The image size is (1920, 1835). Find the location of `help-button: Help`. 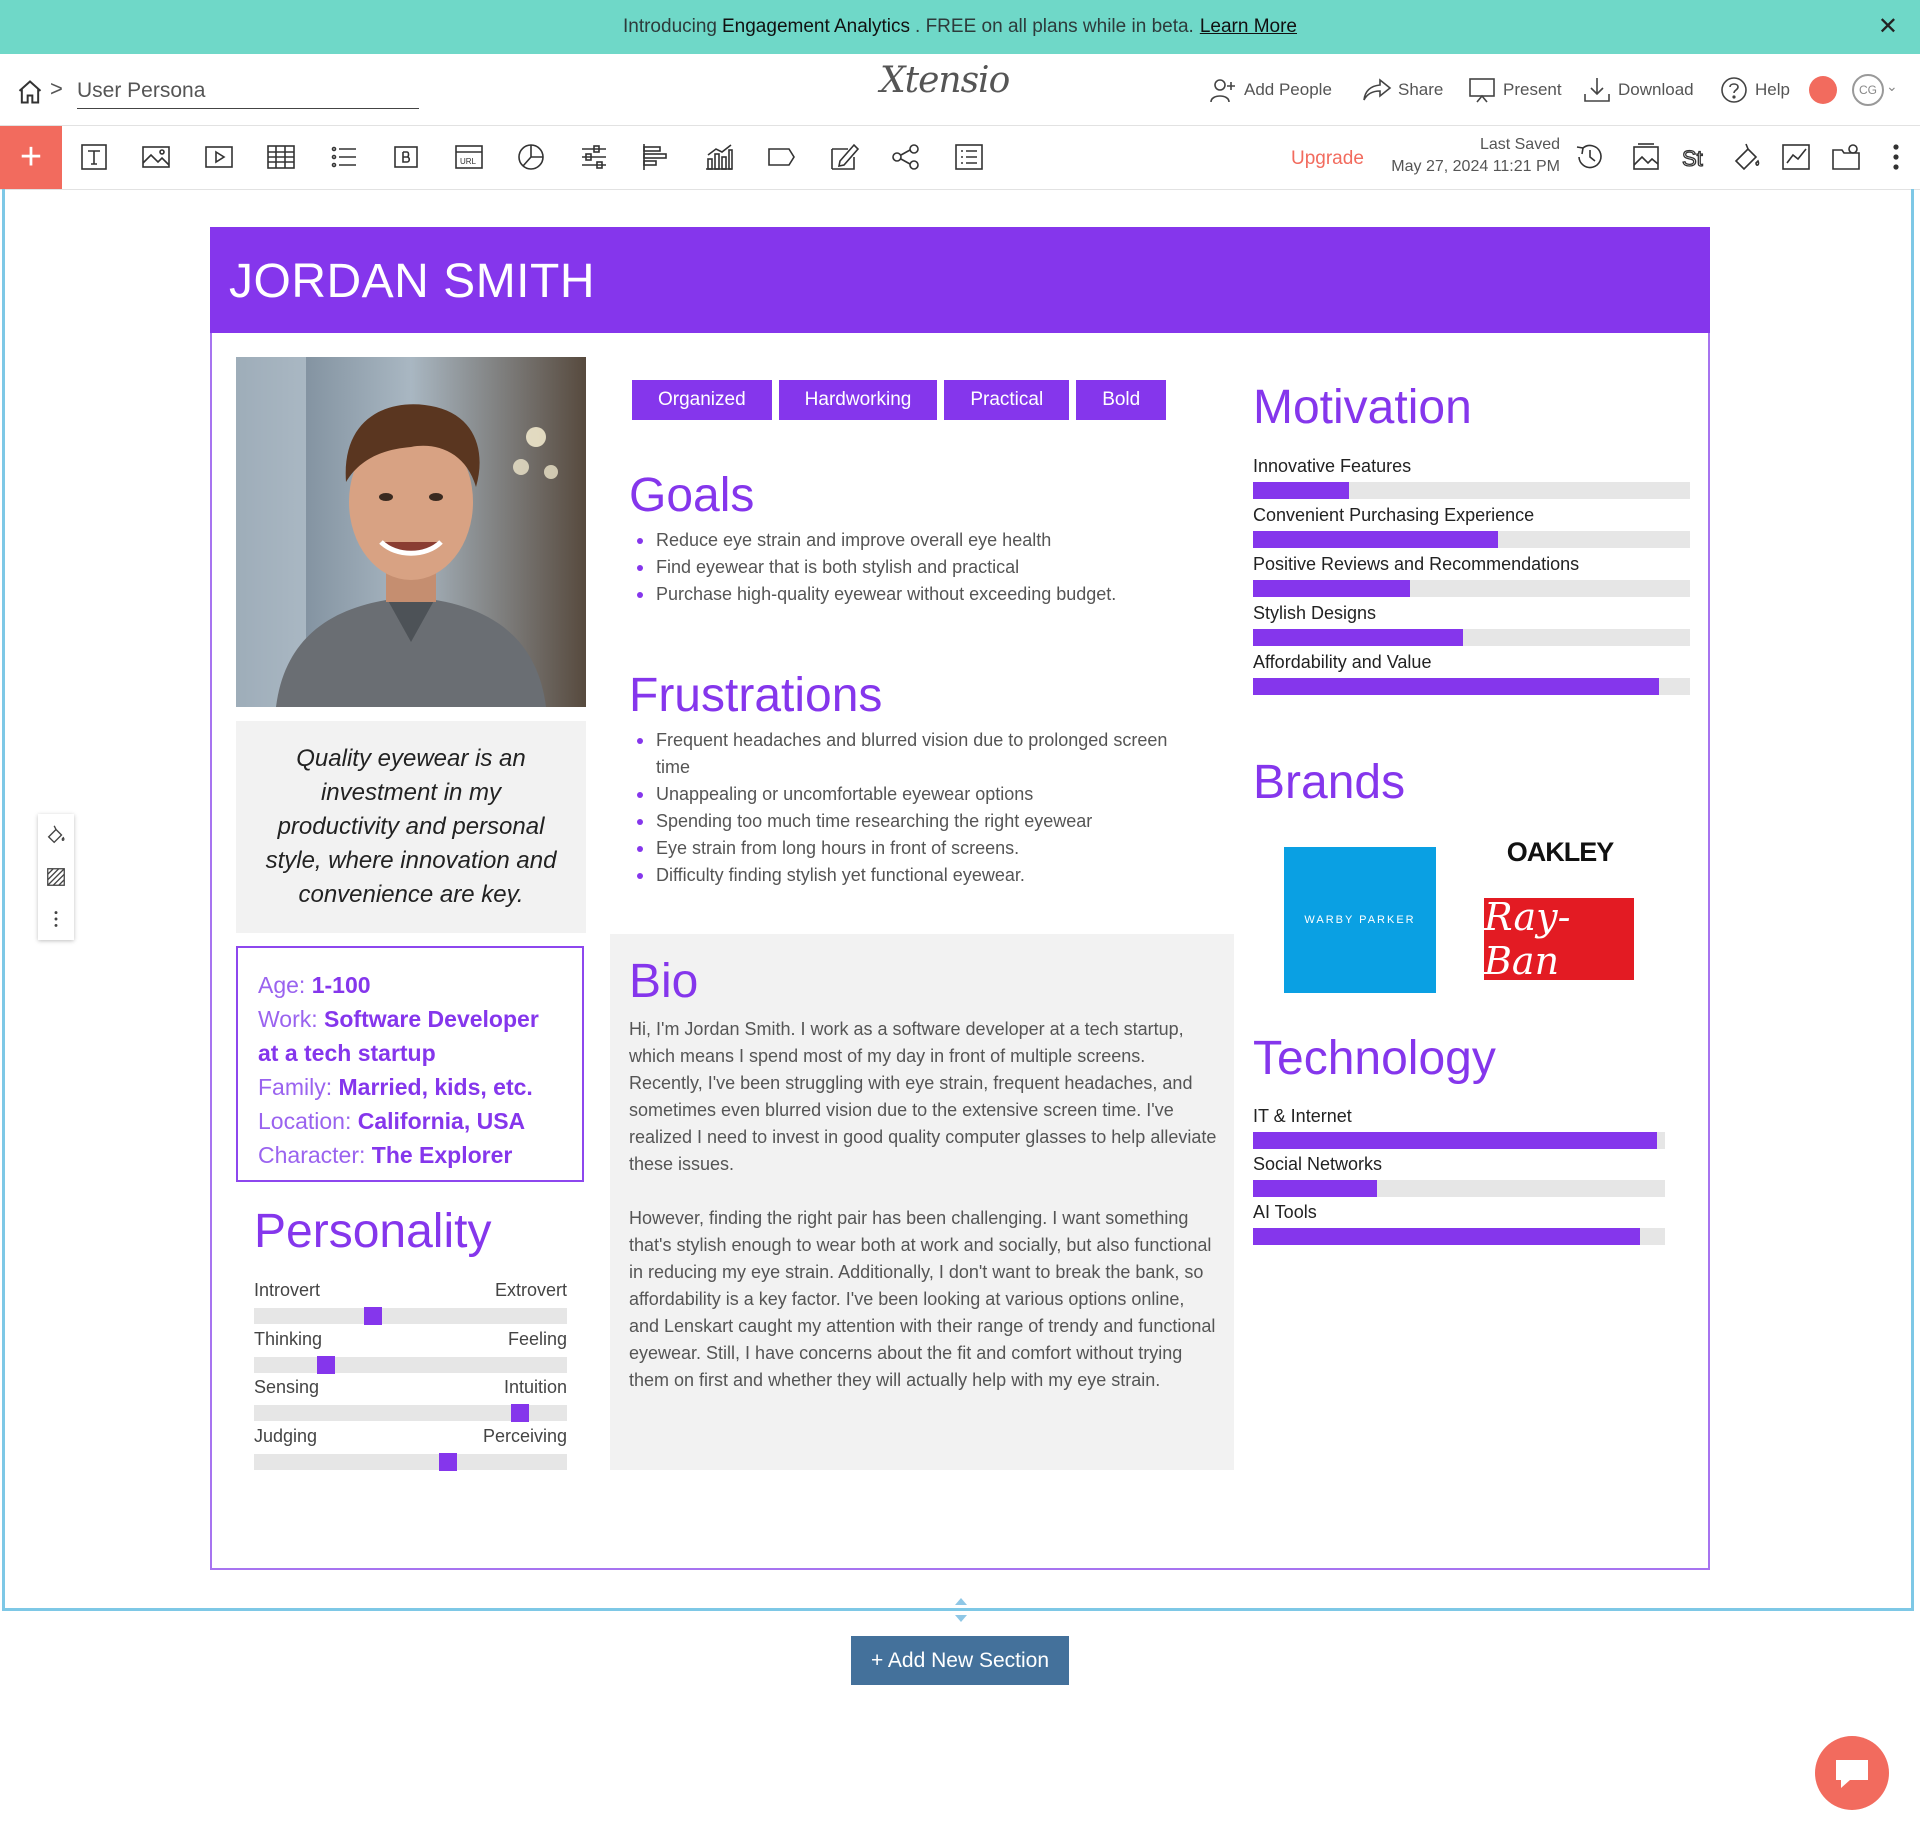

help-button: Help is located at coordinates (1754, 90).